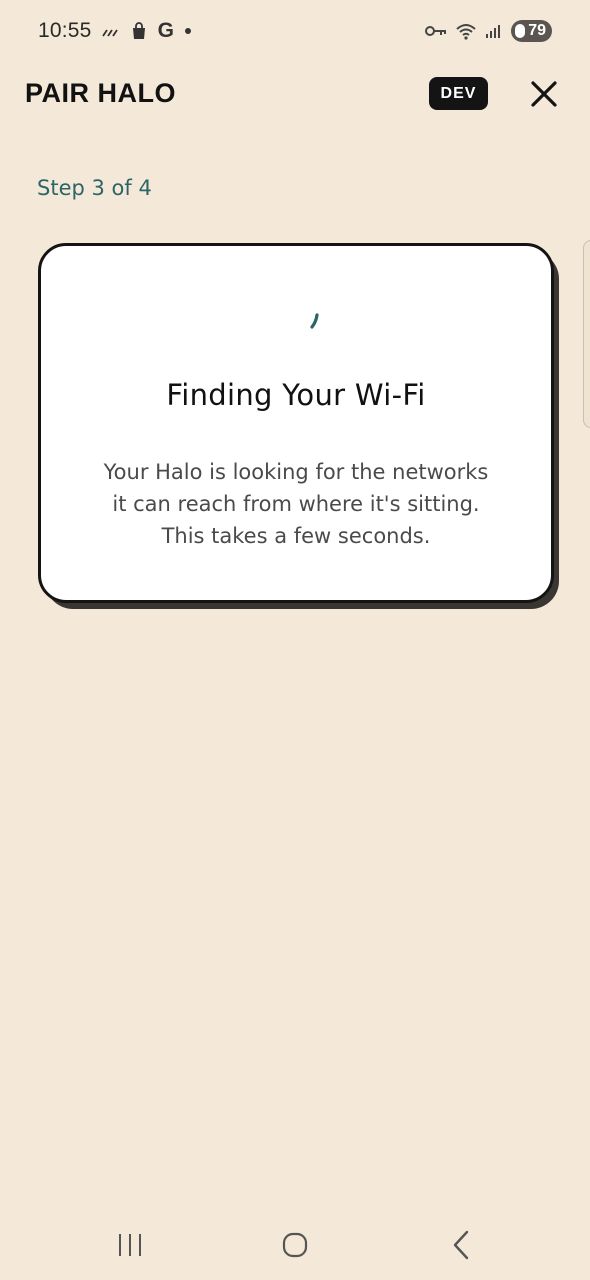 Image resolution: width=590 pixels, height=1280 pixels. I want to click on status-right: 79, so click(488, 31).